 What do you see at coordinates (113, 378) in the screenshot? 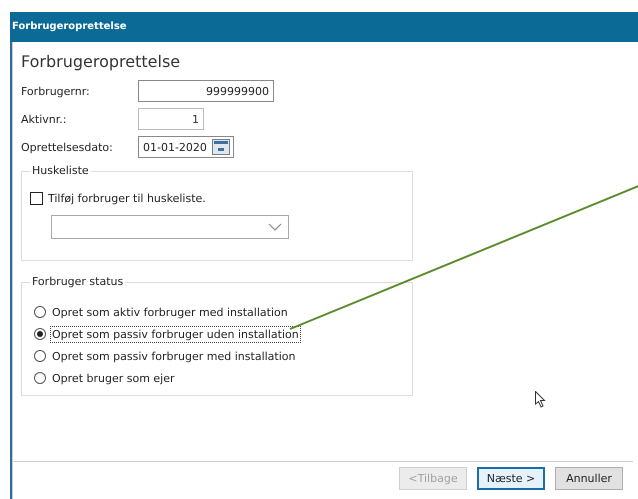
I see `radio-label: Opret bruger som ejer` at bounding box center [113, 378].